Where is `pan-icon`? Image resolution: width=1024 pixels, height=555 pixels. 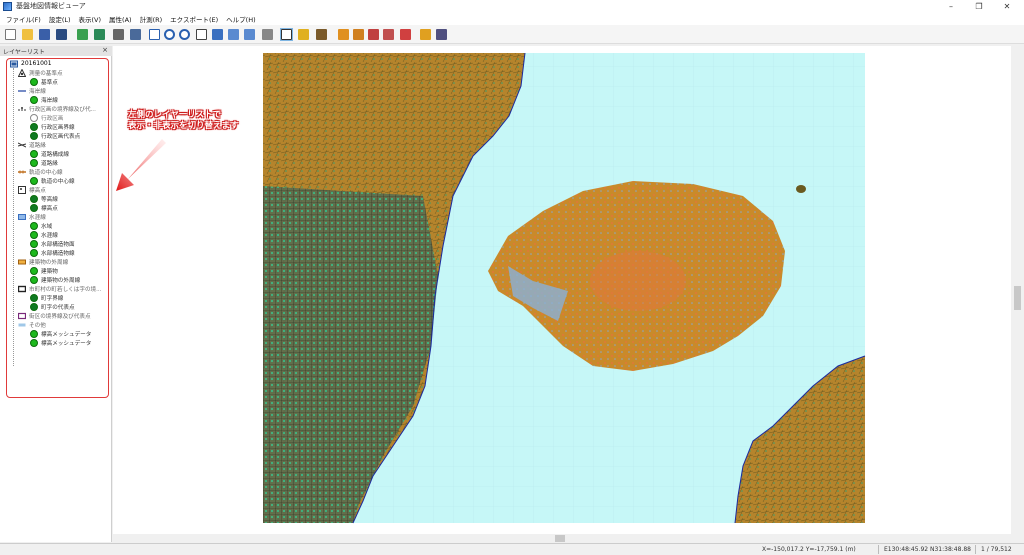
pan-icon is located at coordinates (217, 34).